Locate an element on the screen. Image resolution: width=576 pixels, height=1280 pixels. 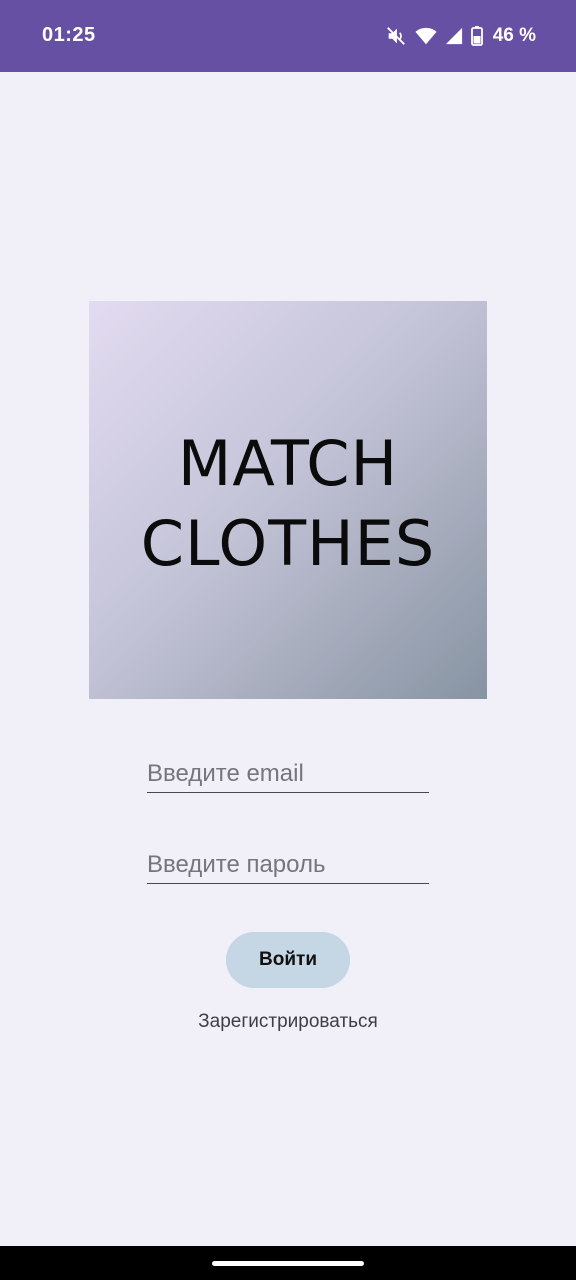
status-bar: 01:25 46 % is located at coordinates (288, 36).